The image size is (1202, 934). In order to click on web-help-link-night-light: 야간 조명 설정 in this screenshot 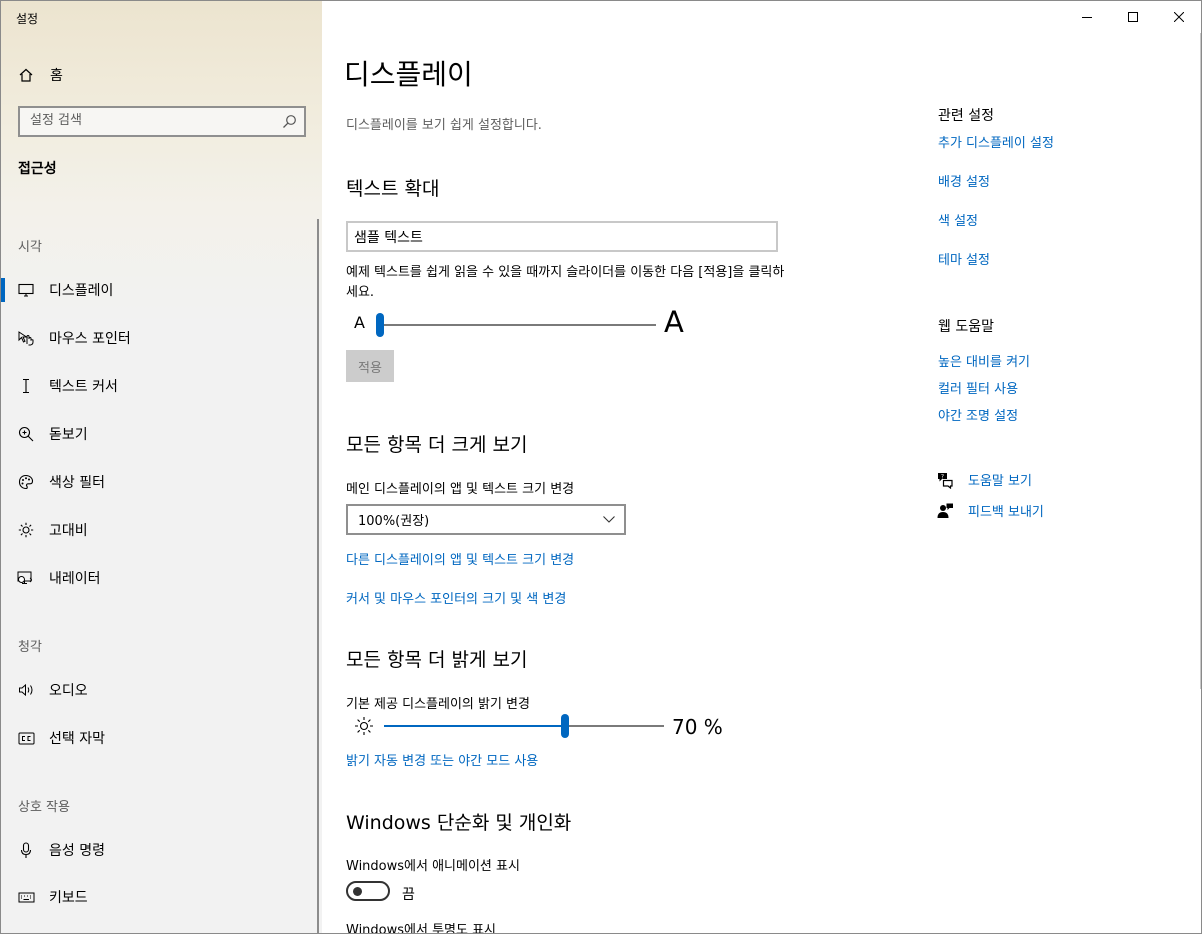, I will do `click(978, 414)`.